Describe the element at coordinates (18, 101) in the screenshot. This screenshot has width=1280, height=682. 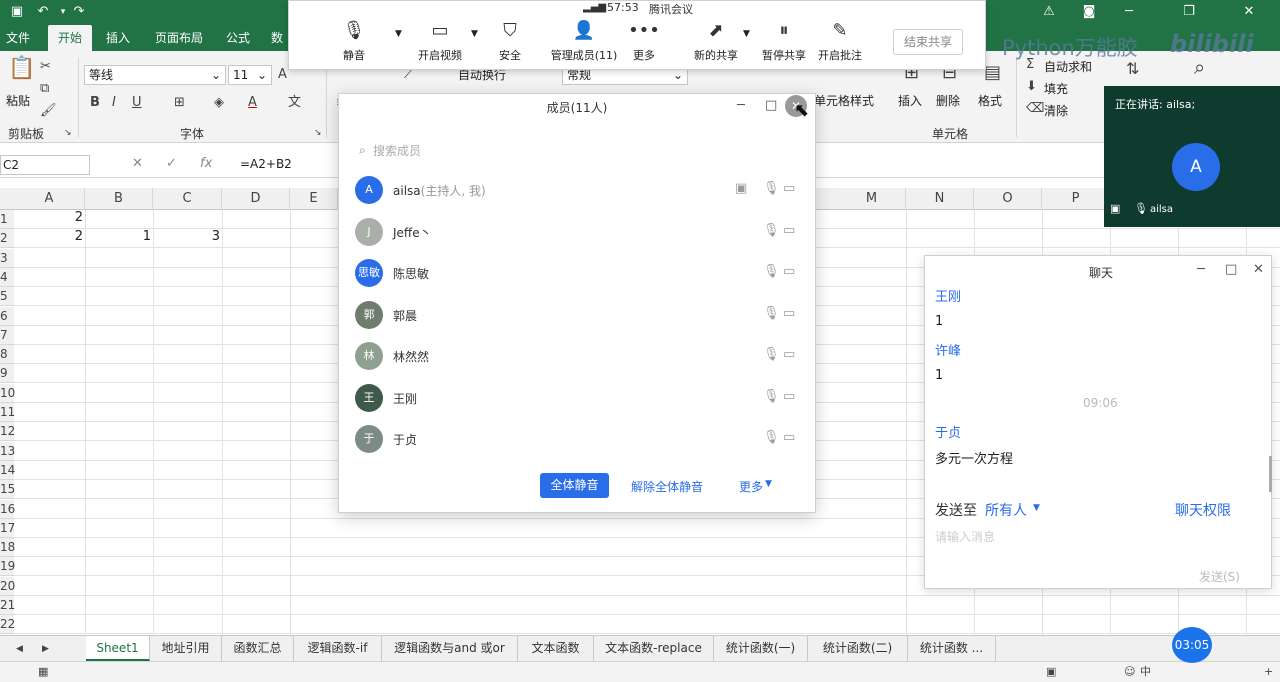
I see `paste-button: 粘贴` at that location.